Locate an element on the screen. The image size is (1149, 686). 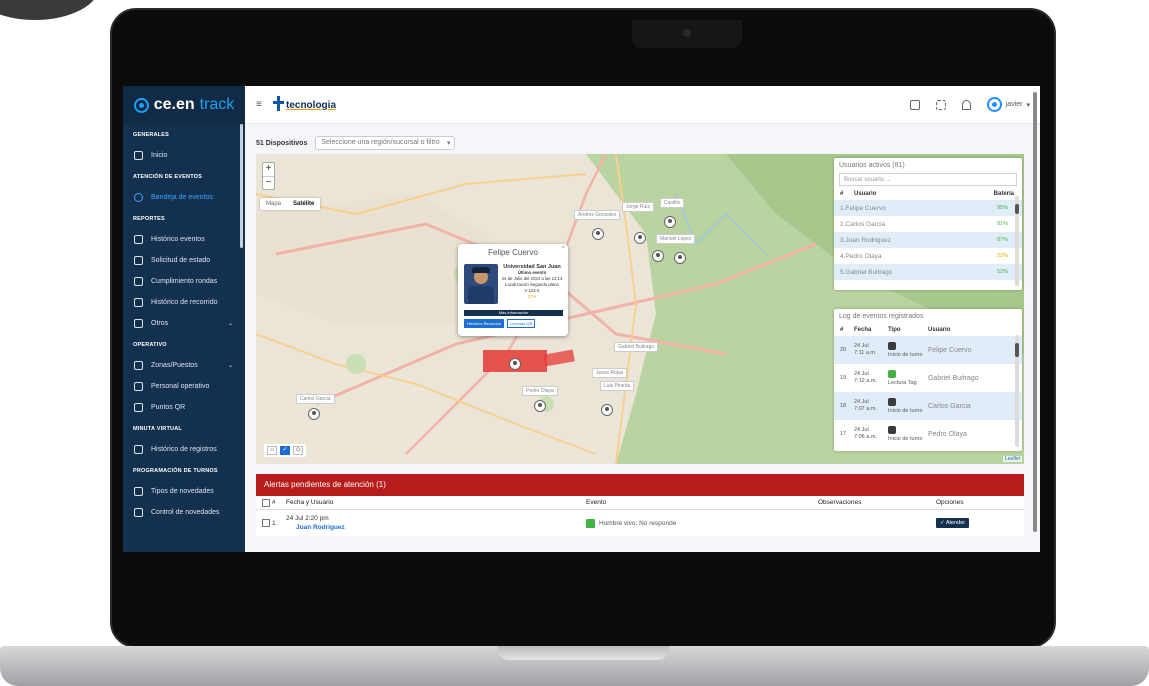
col-event: Evento is located at coordinates (596, 502).